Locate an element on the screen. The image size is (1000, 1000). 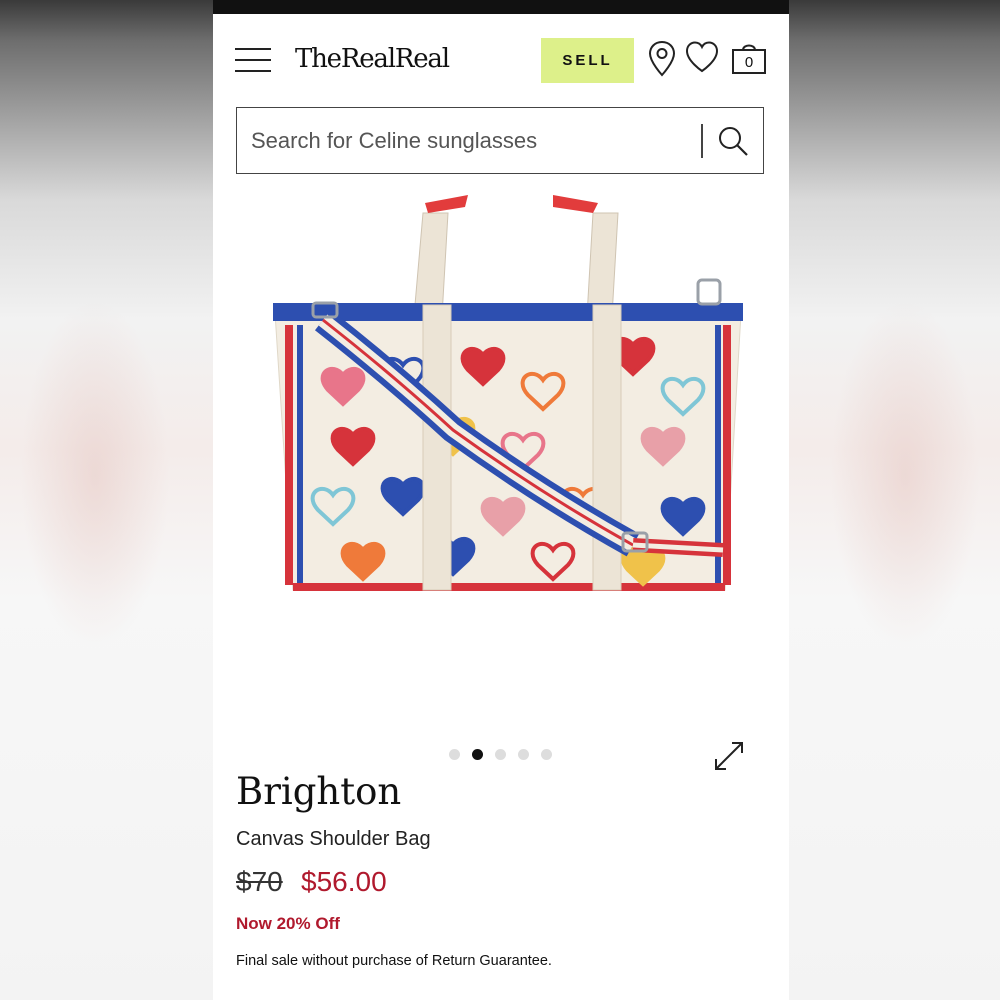
sell-button: SELL is located at coordinates (587, 60).